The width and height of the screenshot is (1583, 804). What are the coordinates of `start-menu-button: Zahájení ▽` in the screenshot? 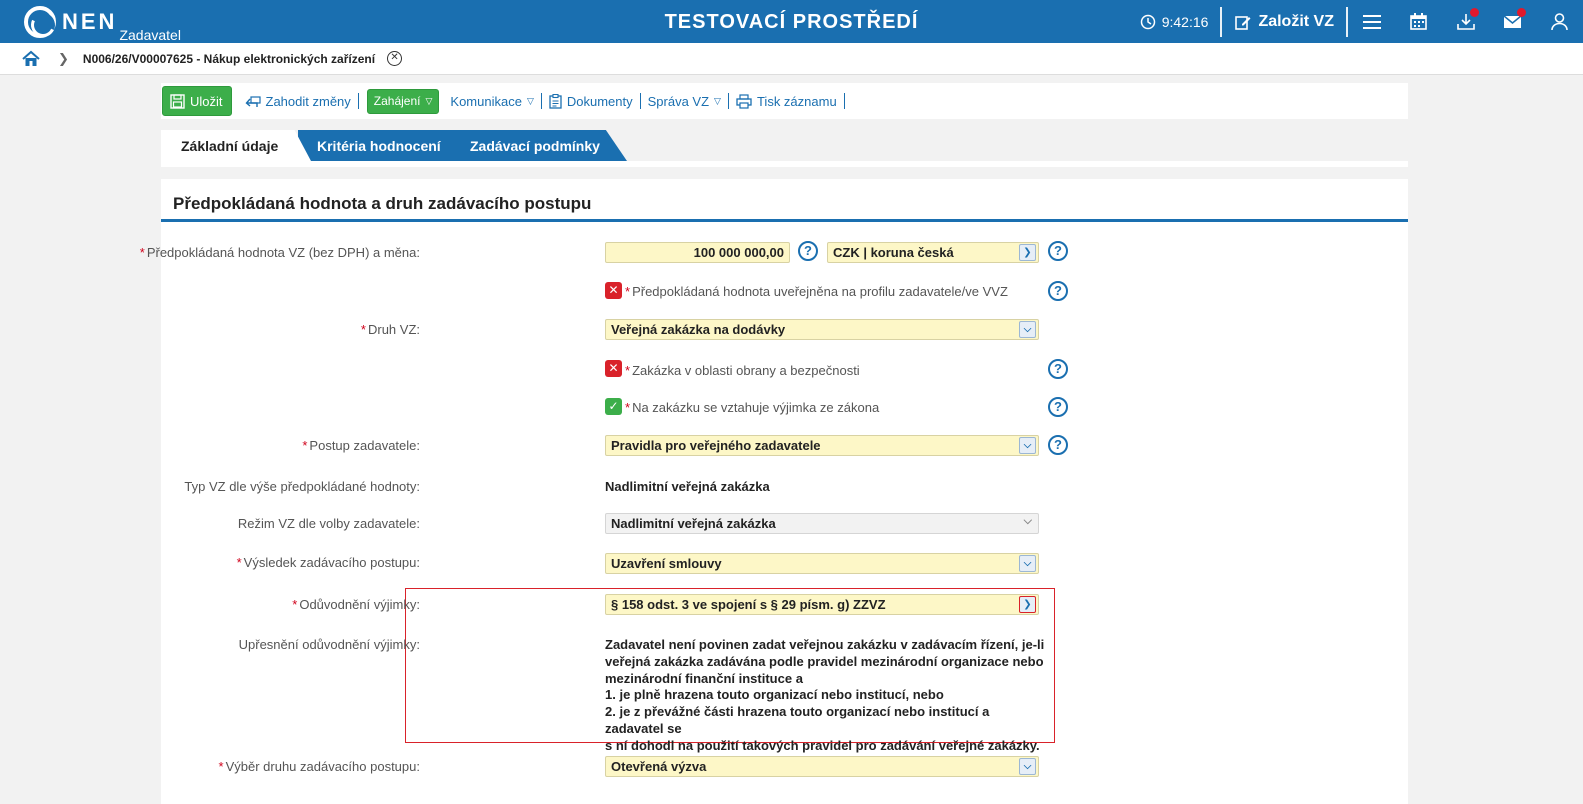 It's located at (403, 101).